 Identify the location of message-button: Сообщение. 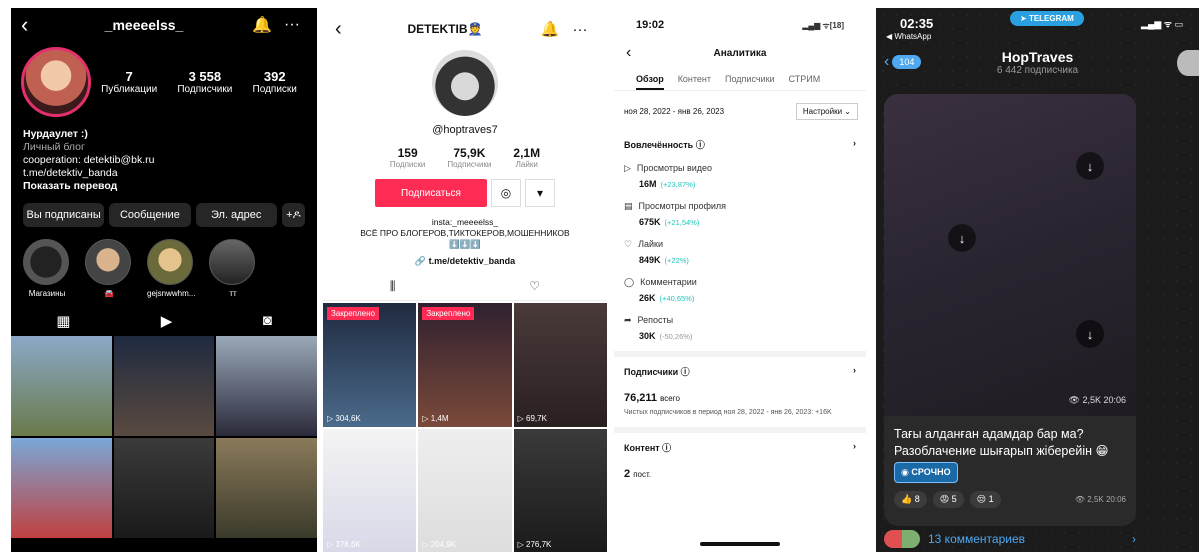
(150, 215).